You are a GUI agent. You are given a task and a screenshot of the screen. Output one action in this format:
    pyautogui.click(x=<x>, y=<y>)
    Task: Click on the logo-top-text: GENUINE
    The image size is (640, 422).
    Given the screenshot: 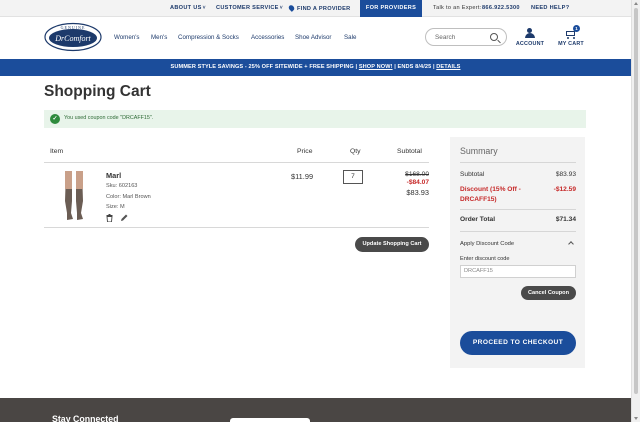 What is the action you would take?
    pyautogui.click(x=73, y=27)
    